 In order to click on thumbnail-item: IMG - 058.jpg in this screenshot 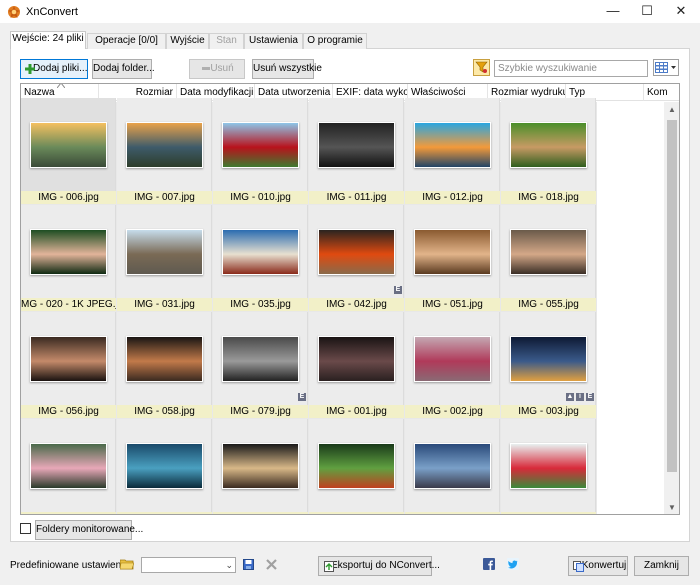, I will do `click(164, 365)`.